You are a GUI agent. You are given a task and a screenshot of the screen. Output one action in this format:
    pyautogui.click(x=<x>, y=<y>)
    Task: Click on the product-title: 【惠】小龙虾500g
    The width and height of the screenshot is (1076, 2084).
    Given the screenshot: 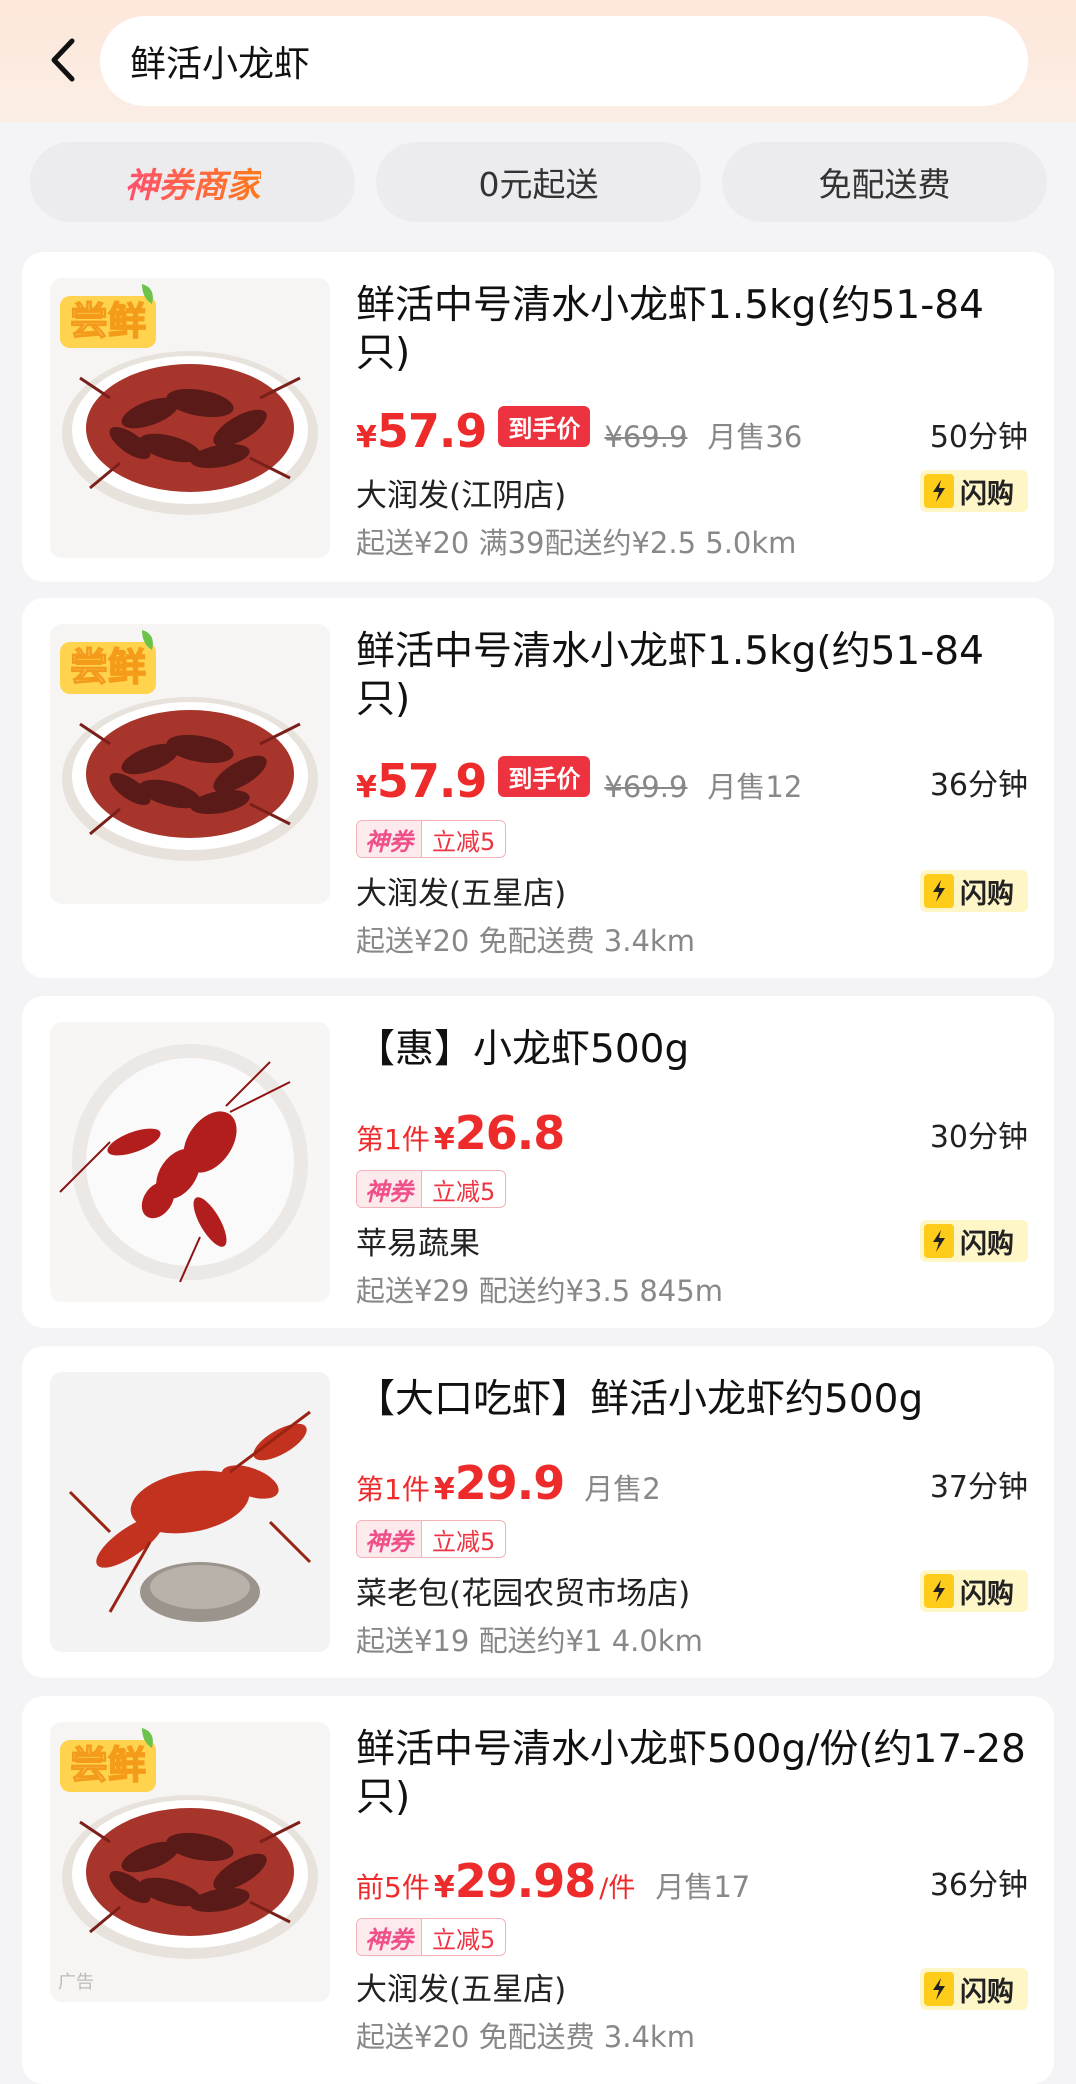 What is the action you would take?
    pyautogui.click(x=692, y=1050)
    